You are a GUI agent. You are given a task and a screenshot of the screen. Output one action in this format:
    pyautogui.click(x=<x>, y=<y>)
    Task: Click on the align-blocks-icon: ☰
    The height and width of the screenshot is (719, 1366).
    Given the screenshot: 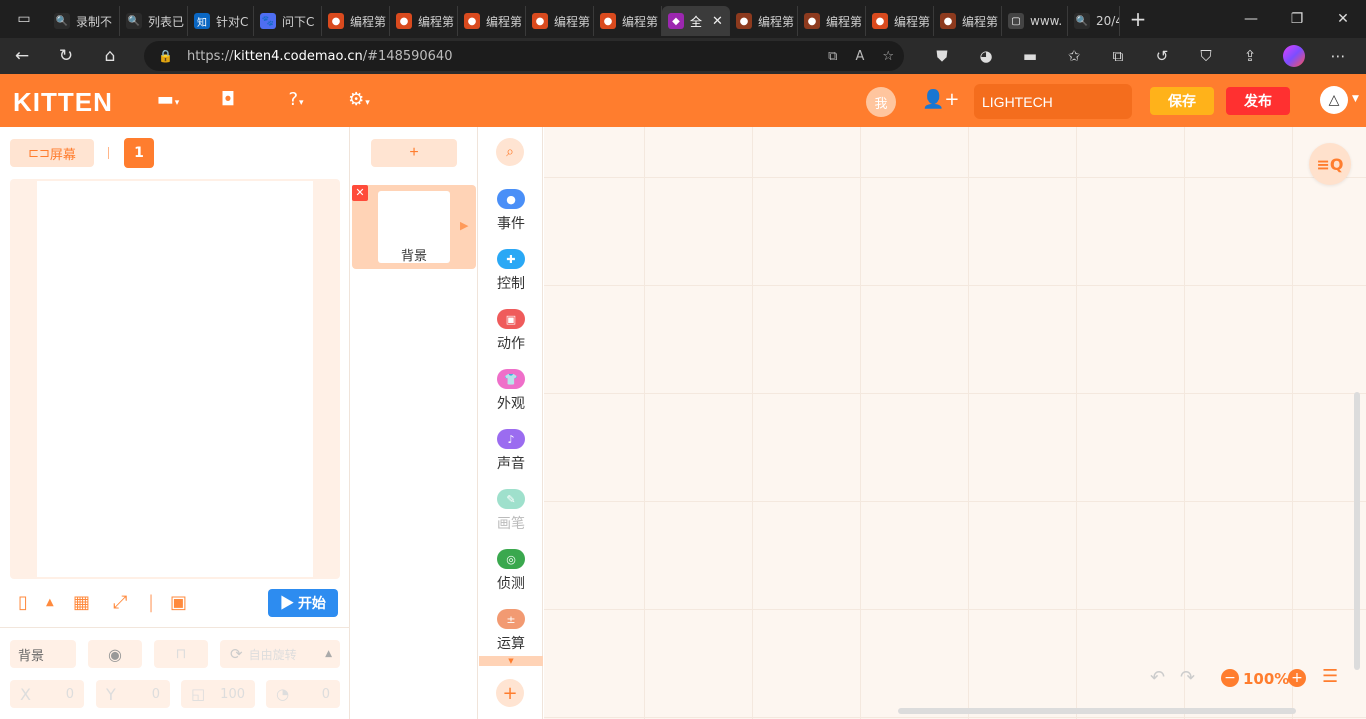 What is the action you would take?
    pyautogui.click(x=1330, y=676)
    